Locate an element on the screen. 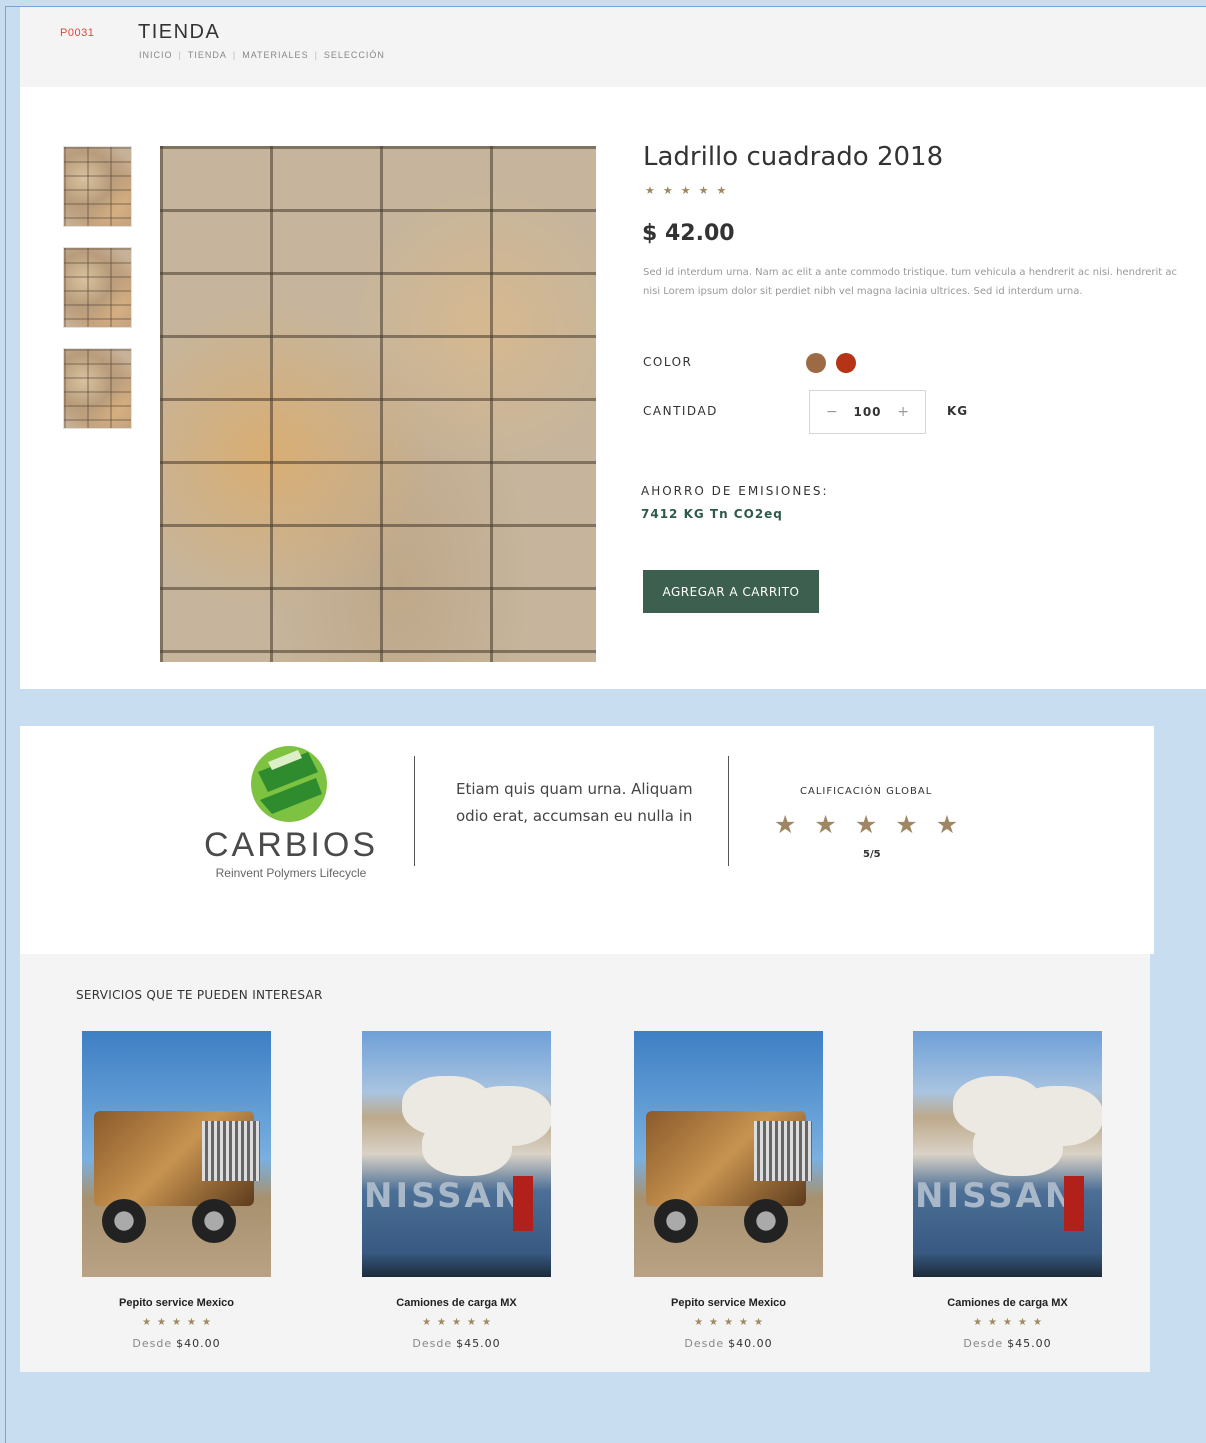 The image size is (1206, 1443). service-price: Desde $45.00 is located at coordinates (456, 1343).